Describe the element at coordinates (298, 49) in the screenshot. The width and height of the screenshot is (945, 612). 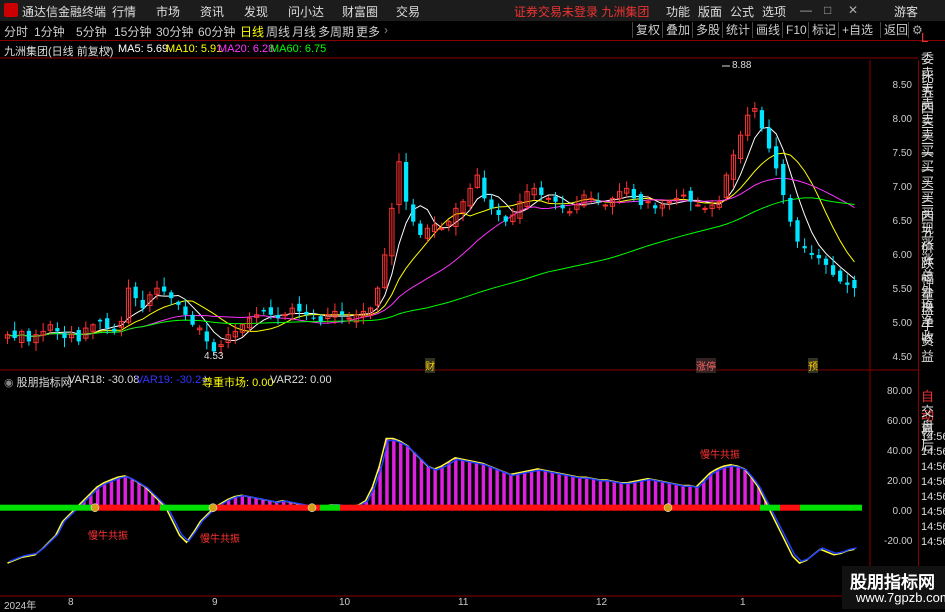
I see `ma60-label: MA60: 6.75` at that location.